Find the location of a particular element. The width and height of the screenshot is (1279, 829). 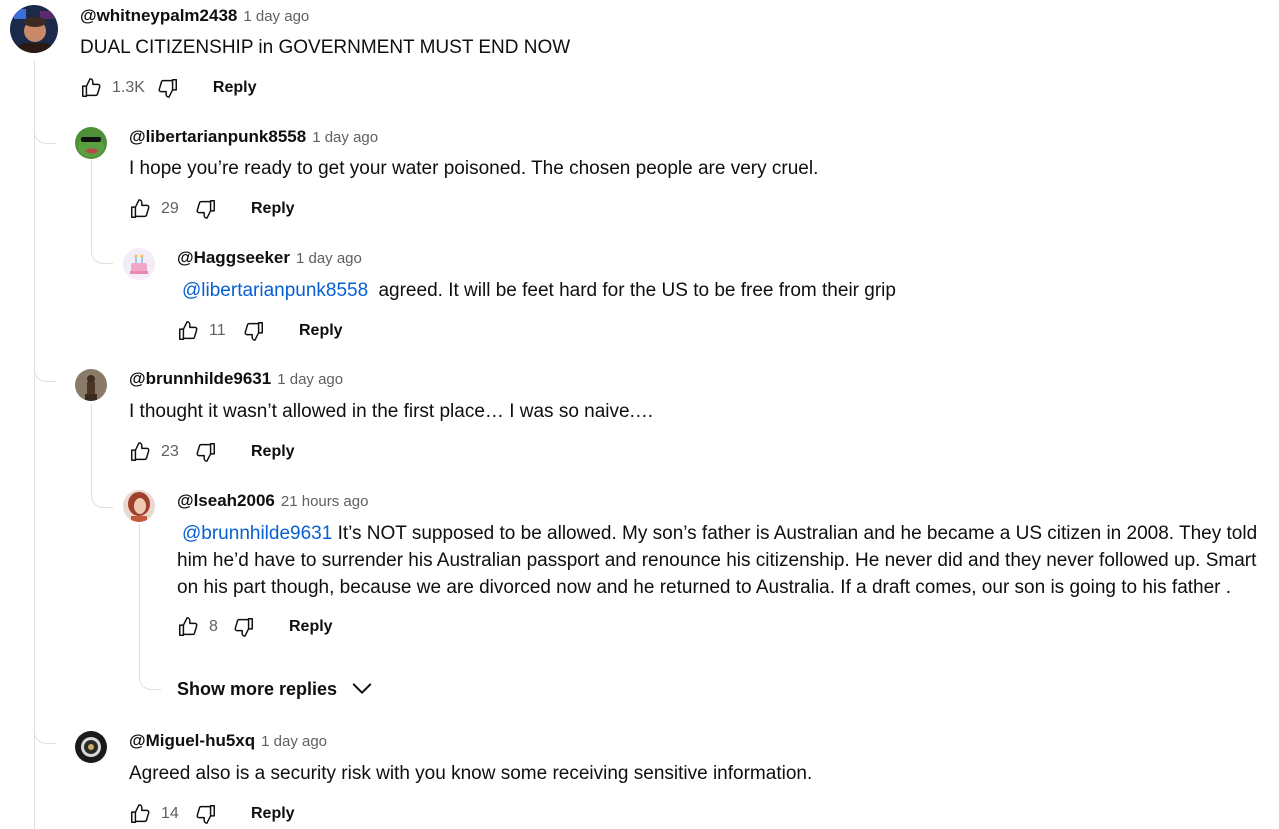

comment-actions: 11 Reply is located at coordinates (260, 331).